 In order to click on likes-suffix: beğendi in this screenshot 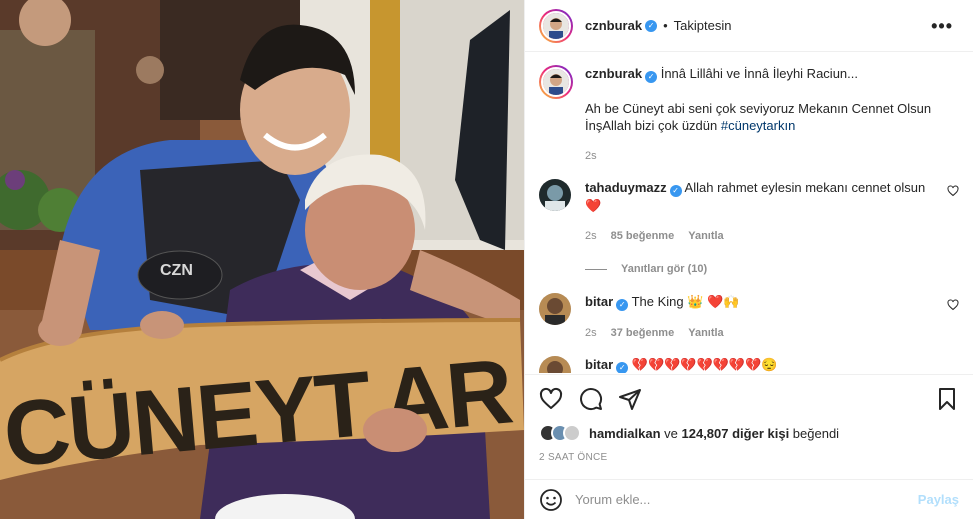, I will do `click(814, 433)`.